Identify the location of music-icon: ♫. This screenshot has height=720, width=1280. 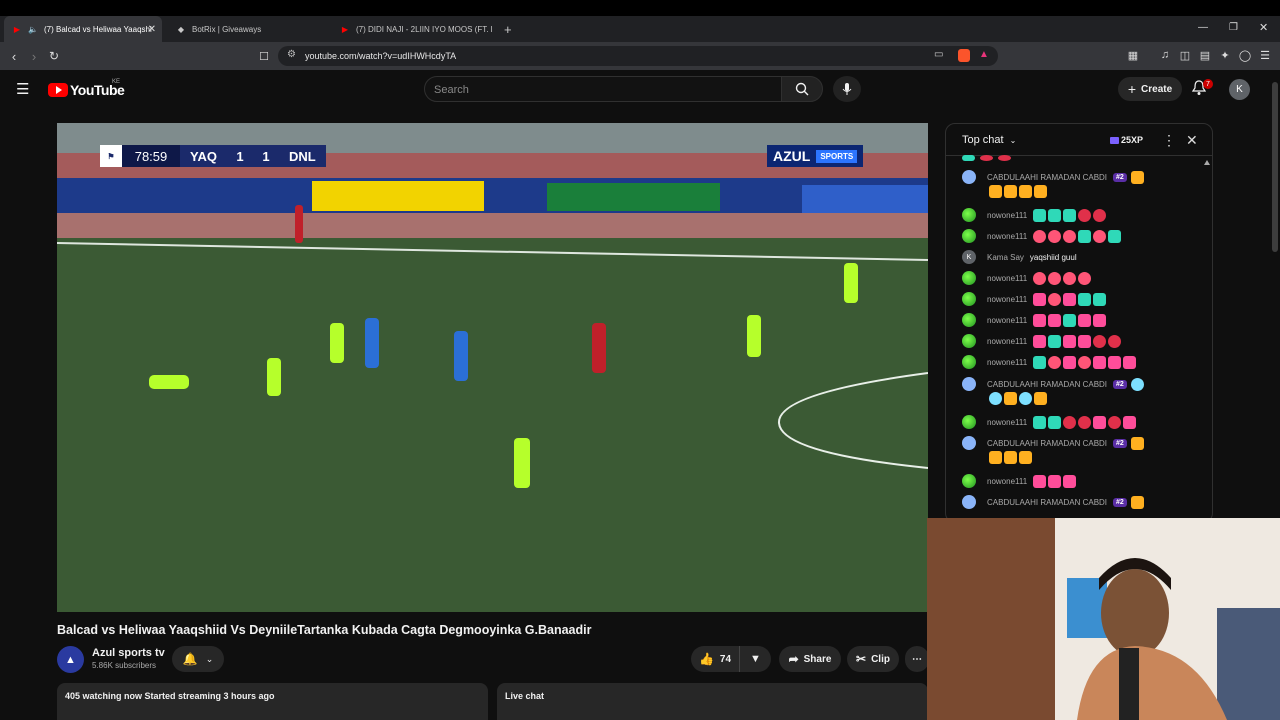
(1165, 55).